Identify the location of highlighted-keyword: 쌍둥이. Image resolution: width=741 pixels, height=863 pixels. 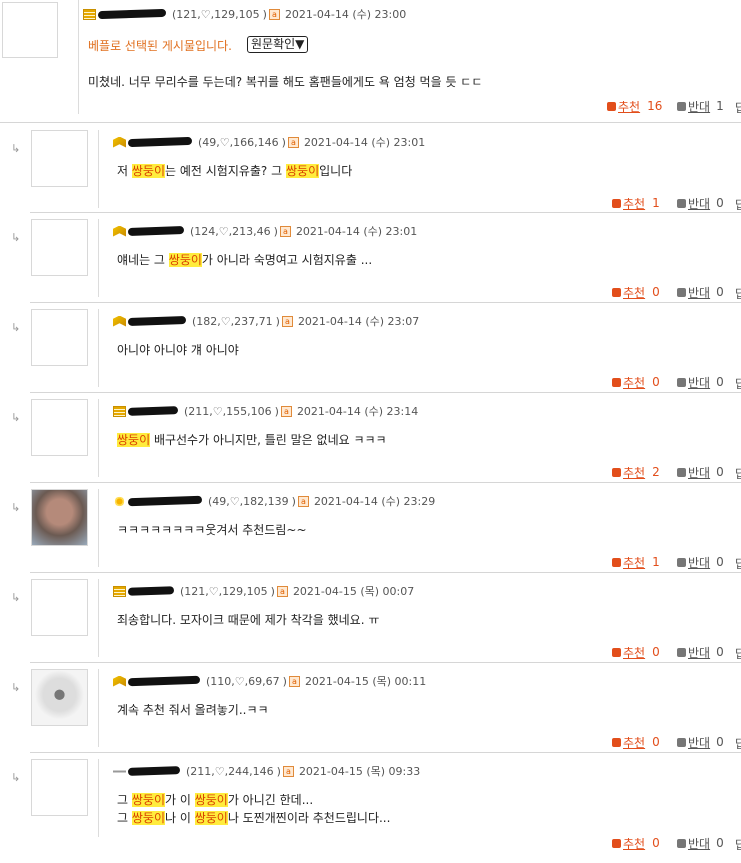
(148, 818).